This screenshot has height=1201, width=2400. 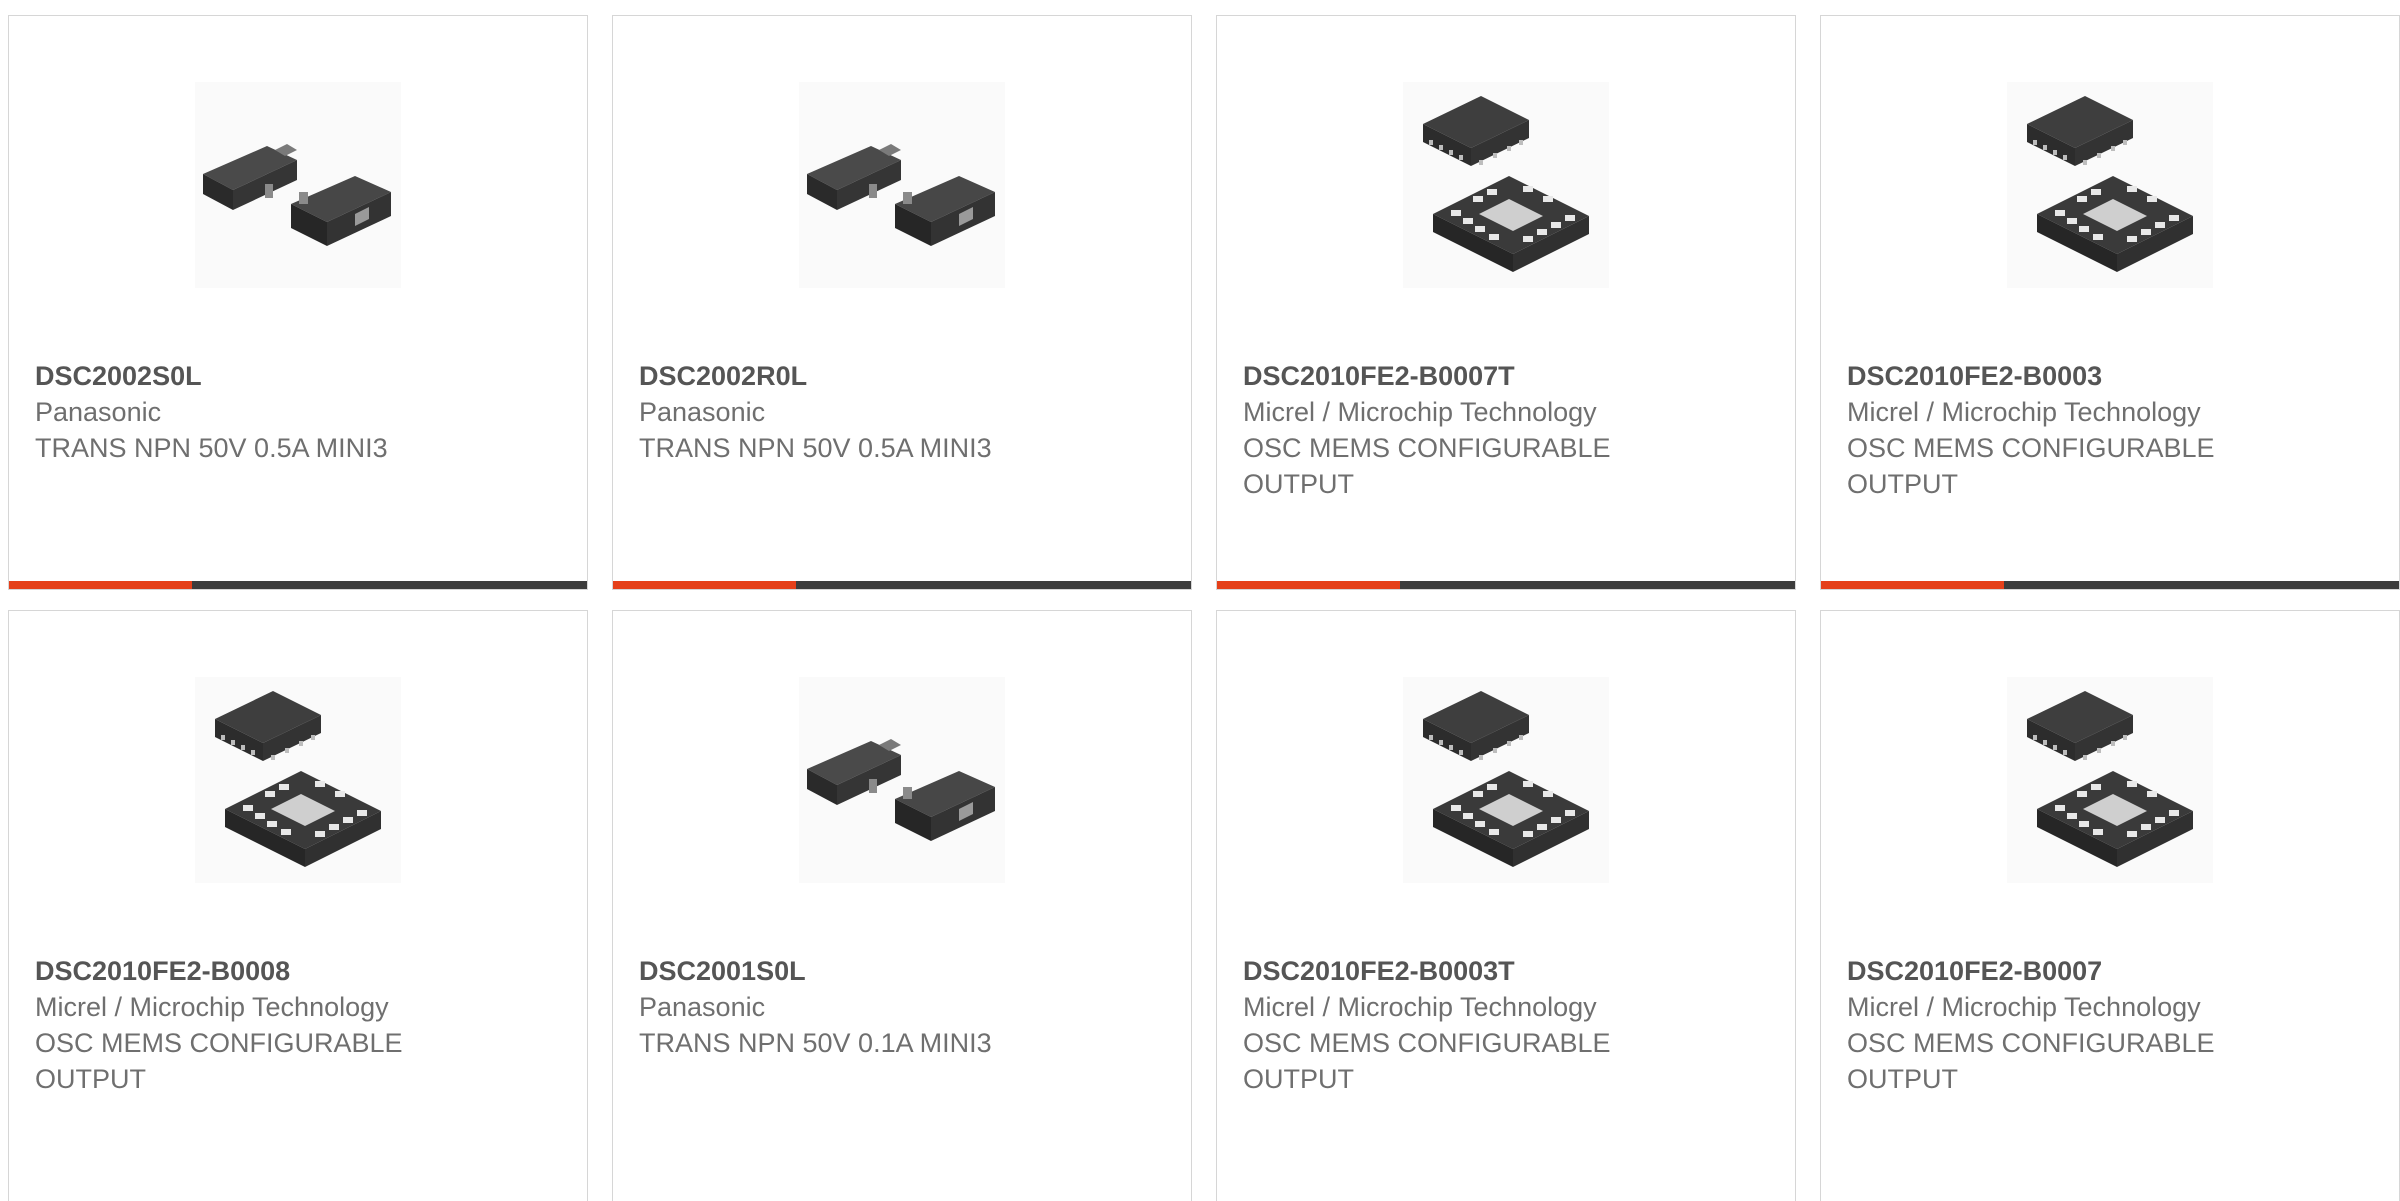 I want to click on part-number: DSC2010FE2-B0007, so click(x=2113, y=971).